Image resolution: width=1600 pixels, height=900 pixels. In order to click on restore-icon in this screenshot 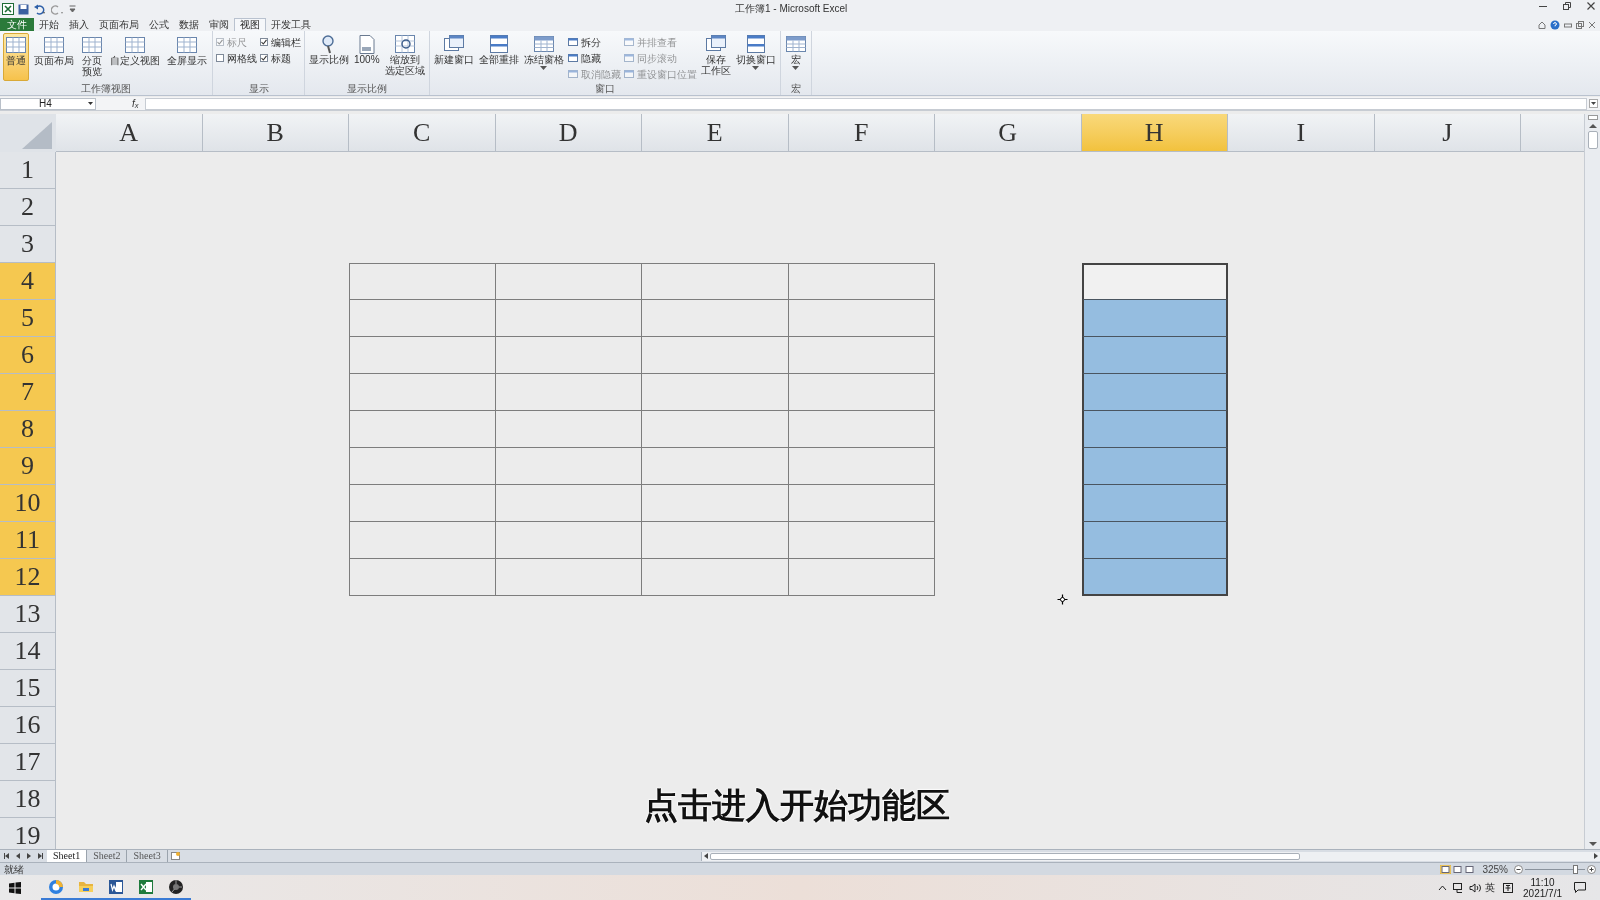, I will do `click(1580, 25)`.